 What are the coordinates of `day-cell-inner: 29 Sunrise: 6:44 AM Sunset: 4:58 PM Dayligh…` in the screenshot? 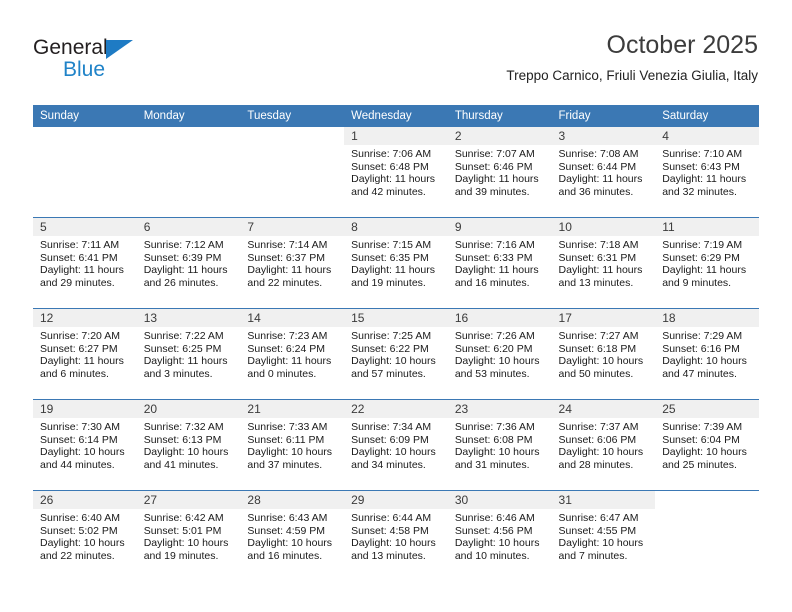 It's located at (396, 536).